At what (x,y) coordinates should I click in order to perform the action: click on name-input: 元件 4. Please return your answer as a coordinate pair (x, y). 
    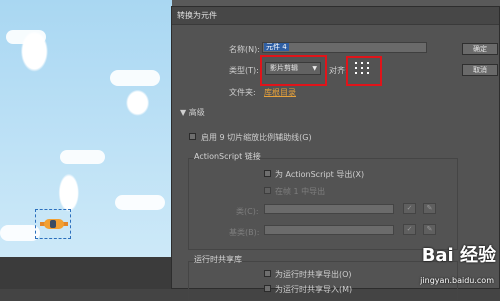
    Looking at the image, I should click on (344, 47).